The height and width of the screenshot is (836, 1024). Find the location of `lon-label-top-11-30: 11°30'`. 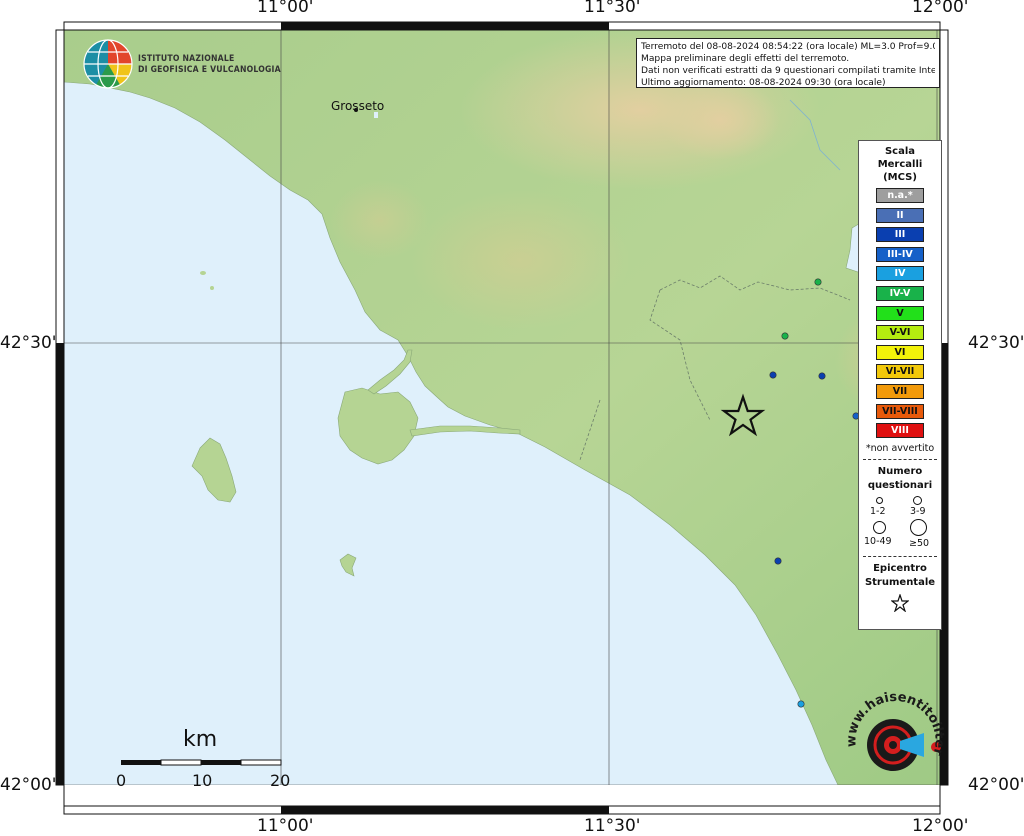

lon-label-top-11-30: 11°30' is located at coordinates (612, 8).